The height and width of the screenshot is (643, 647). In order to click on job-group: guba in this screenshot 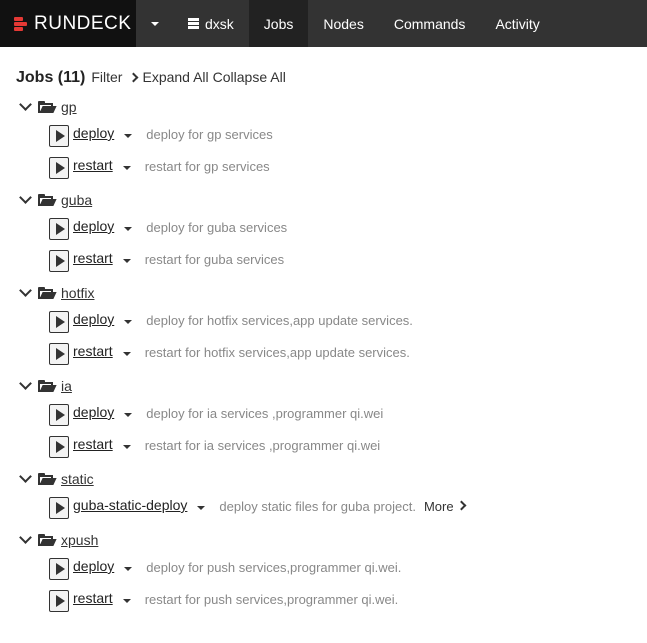, I will do `click(55, 200)`.